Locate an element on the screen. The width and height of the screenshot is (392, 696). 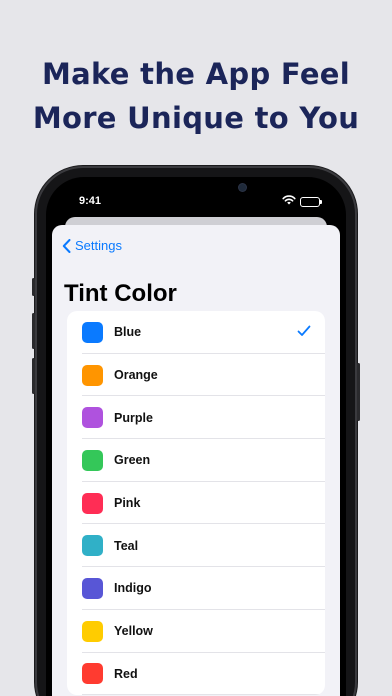
tint-label: Indigo is located at coordinates (133, 588).